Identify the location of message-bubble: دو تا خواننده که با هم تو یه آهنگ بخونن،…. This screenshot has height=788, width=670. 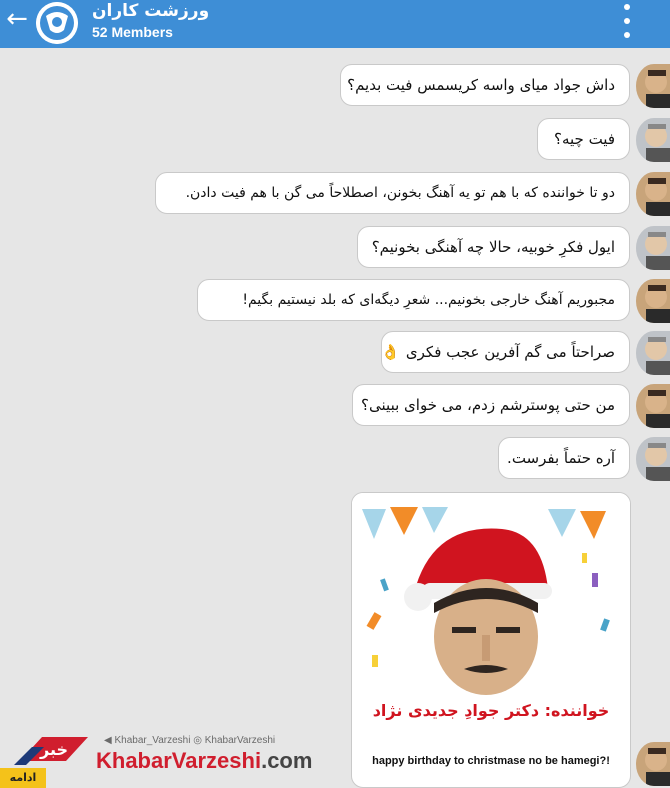
(392, 193).